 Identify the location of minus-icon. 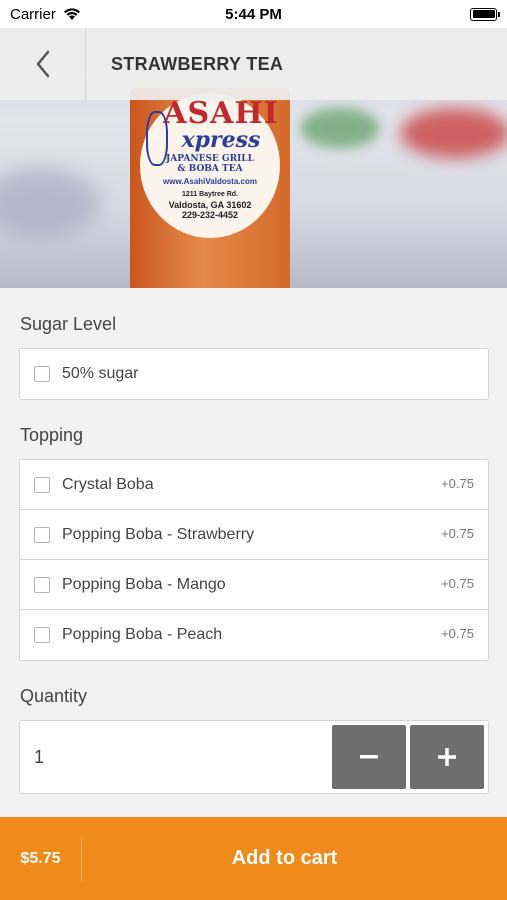
(369, 757).